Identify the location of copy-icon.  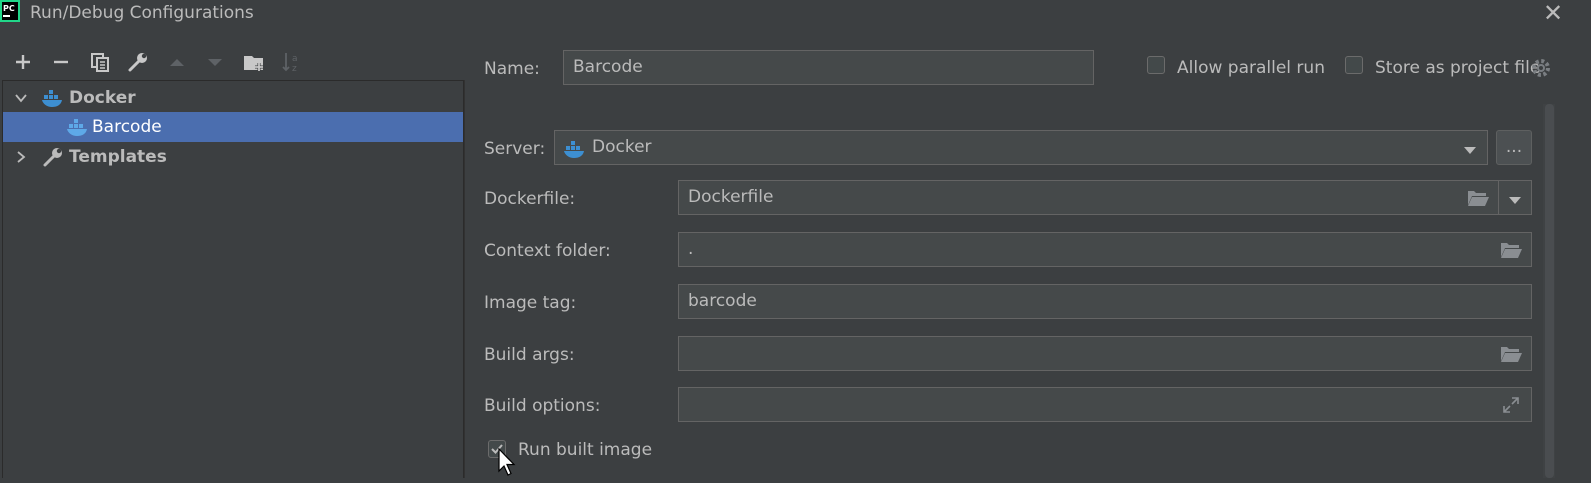
(100, 62).